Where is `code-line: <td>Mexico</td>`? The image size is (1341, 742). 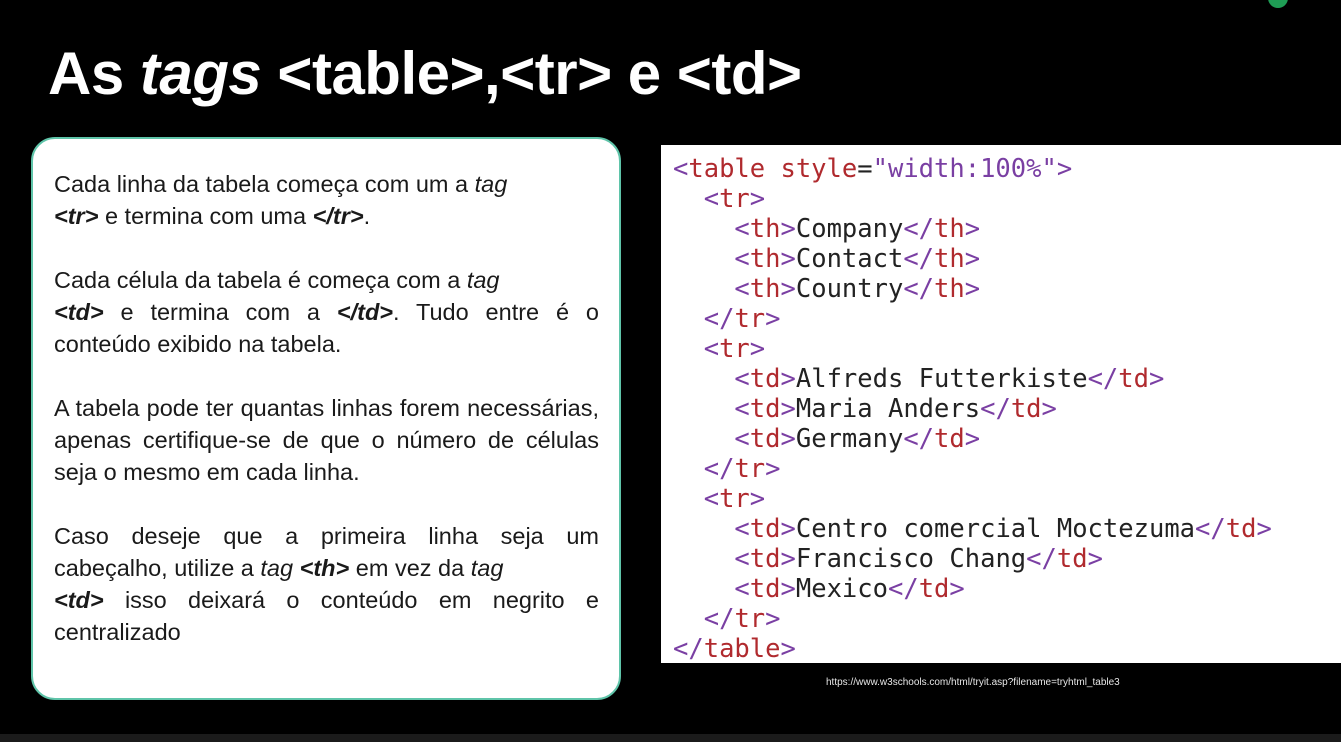
code-line: <td>Mexico</td> is located at coordinates (1007, 589).